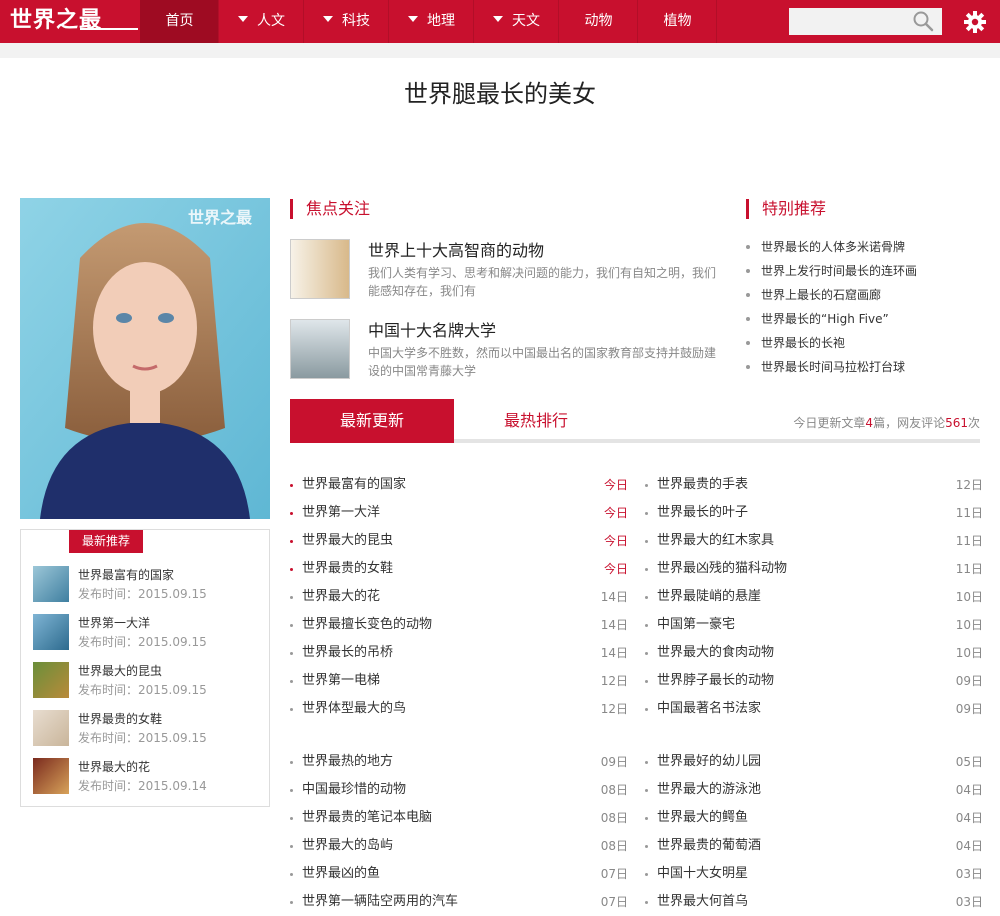  Describe the element at coordinates (346, 21) in the screenshot. I see `nav-item: 科技` at that location.